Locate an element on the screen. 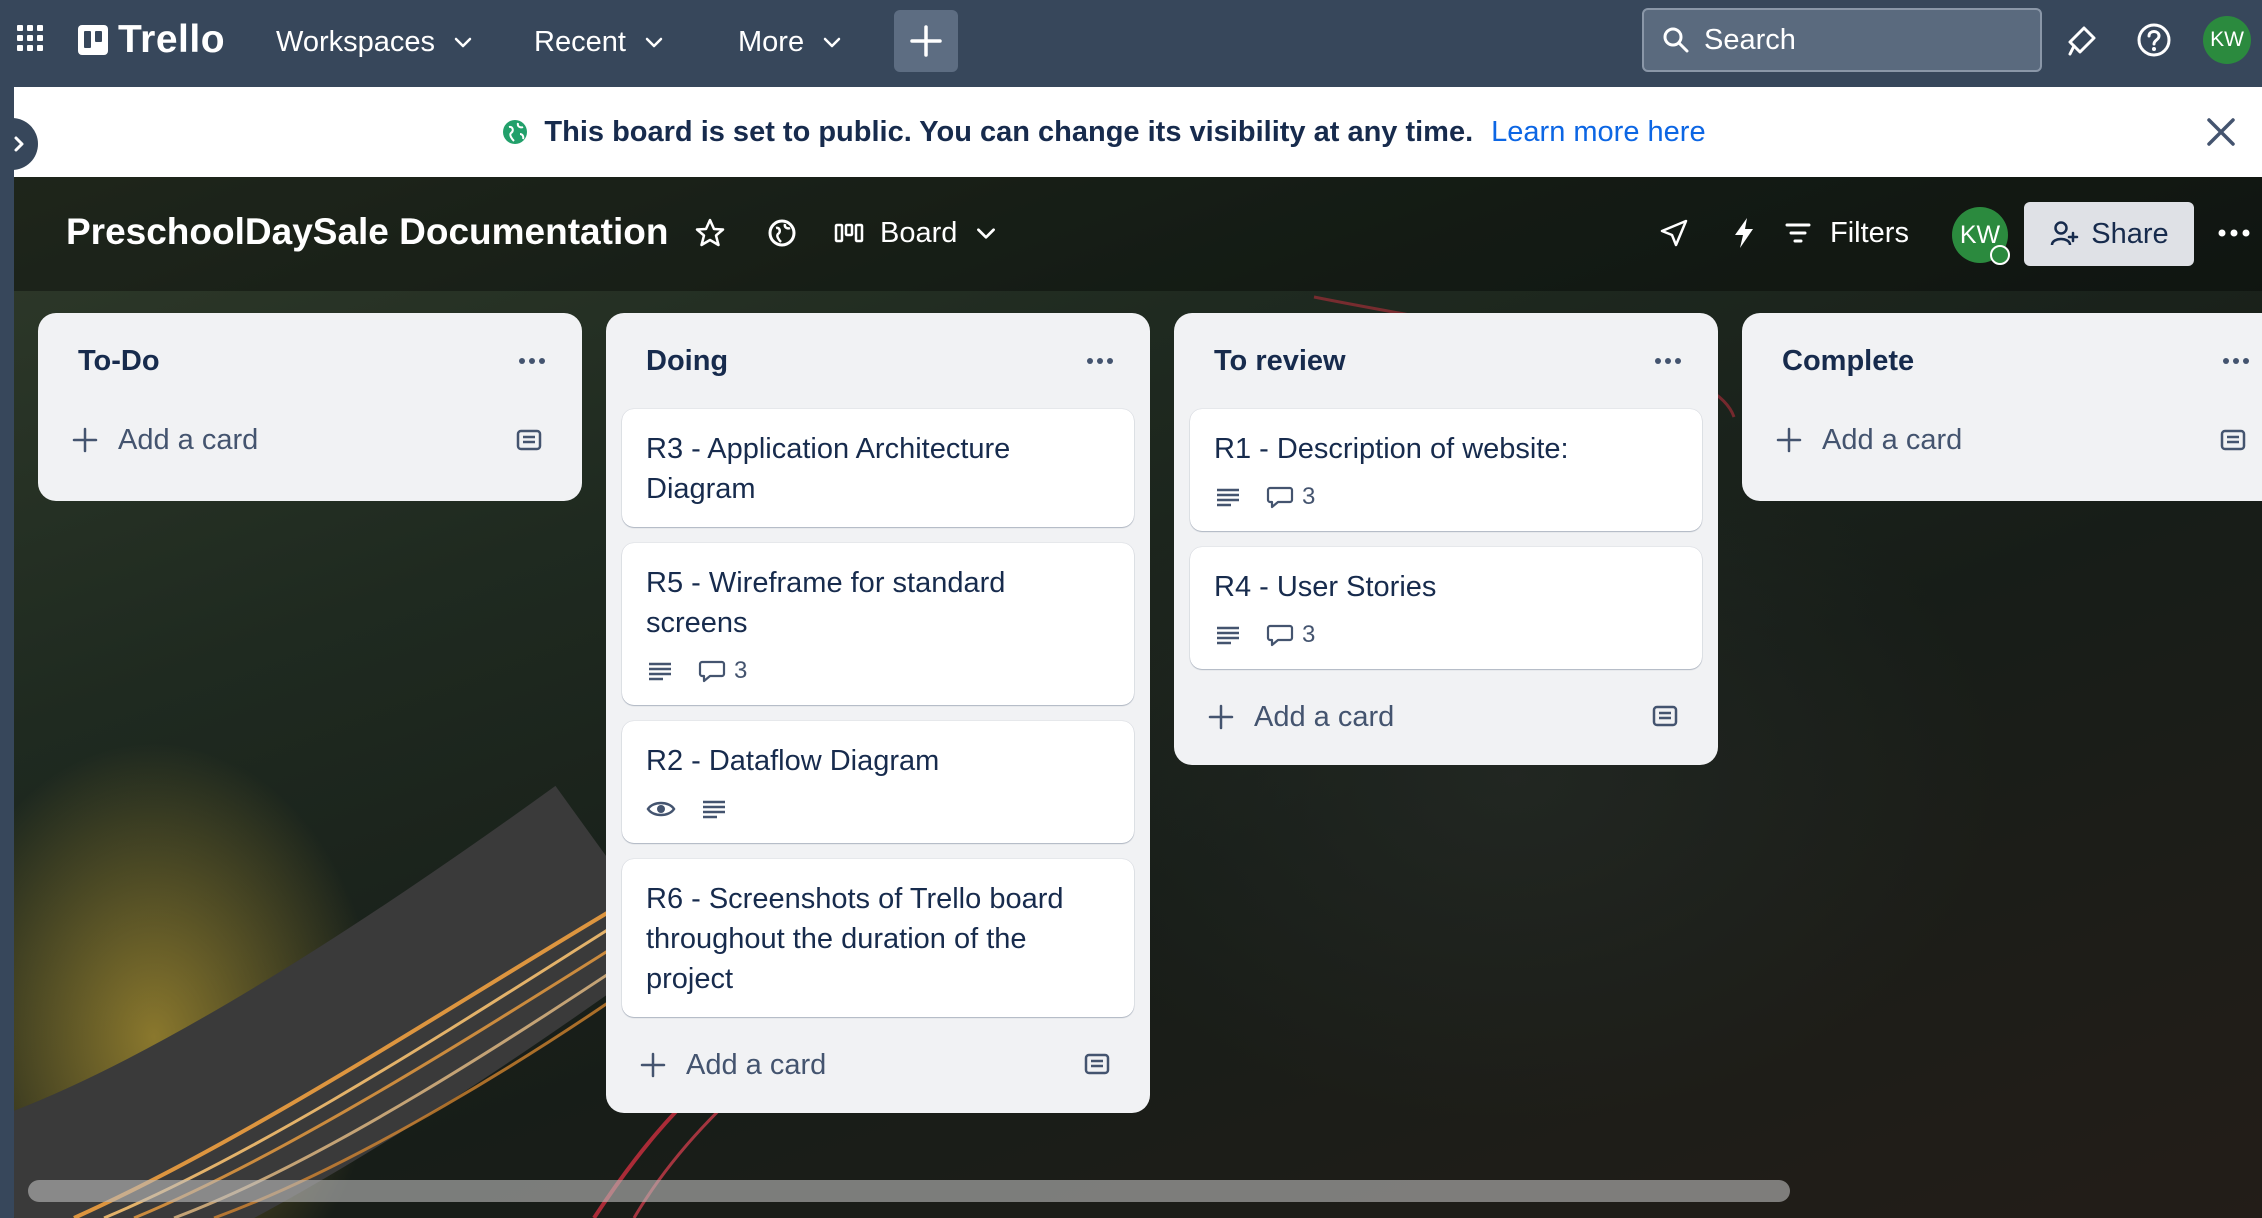 The width and height of the screenshot is (2262, 1218). card-title: R4 - User Stories is located at coordinates (1325, 587).